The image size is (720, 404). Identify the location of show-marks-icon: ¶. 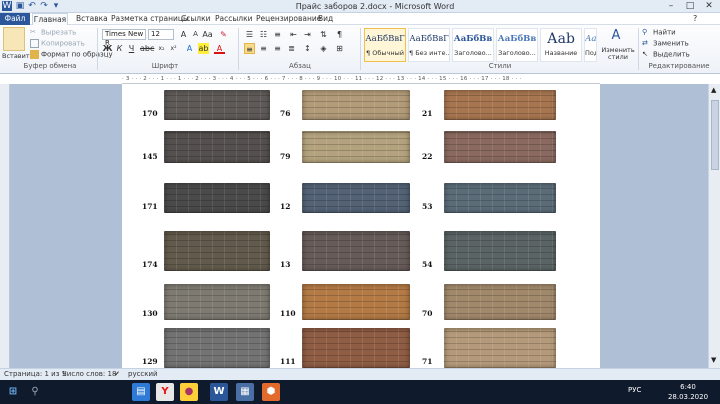
(339, 34).